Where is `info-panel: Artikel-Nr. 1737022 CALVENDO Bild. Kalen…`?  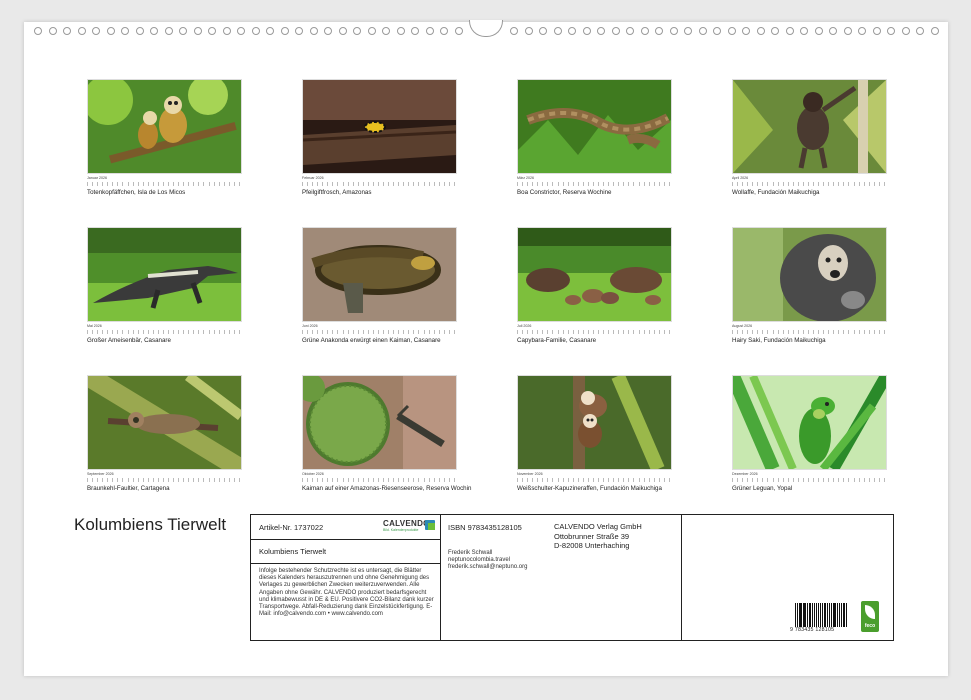
info-panel: Artikel-Nr. 1737022 CALVENDO Bild. Kalen… is located at coordinates (572, 577).